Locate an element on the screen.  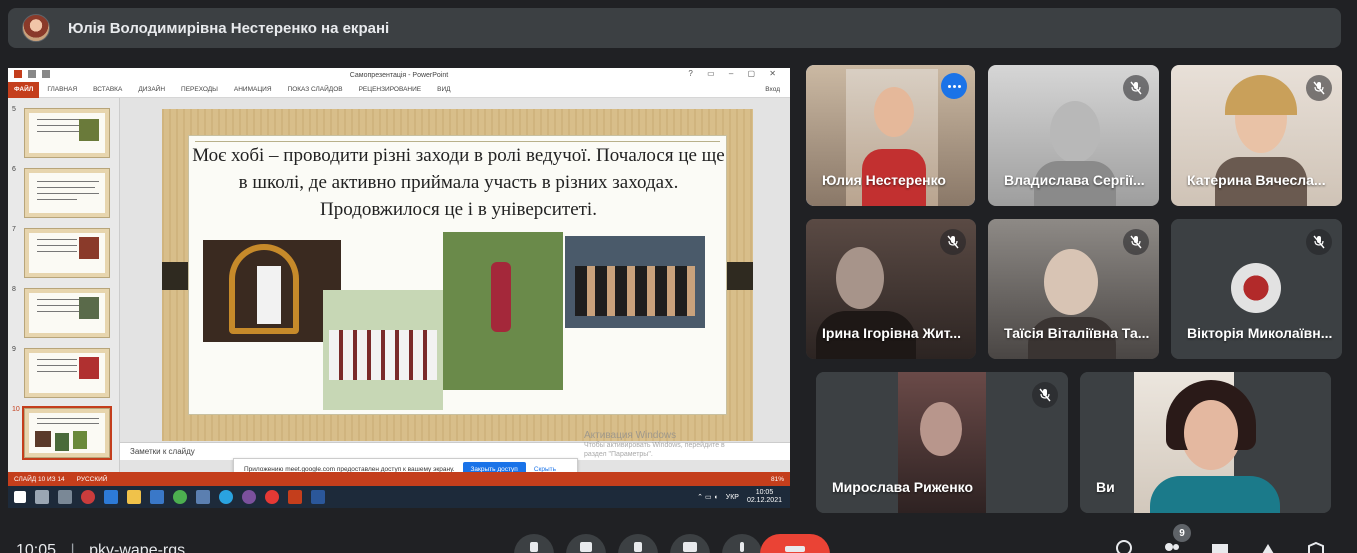
presenter-bar: Юлія Володимирівна Нестеренко на екрані is located at coordinates (674, 28).